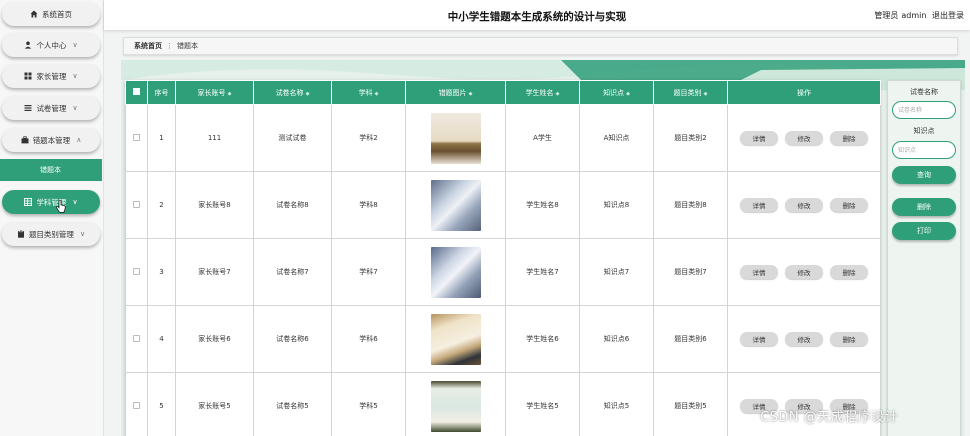 This screenshot has width=970, height=436. I want to click on sidebar-item-label: 错题本管理, so click(51, 140).